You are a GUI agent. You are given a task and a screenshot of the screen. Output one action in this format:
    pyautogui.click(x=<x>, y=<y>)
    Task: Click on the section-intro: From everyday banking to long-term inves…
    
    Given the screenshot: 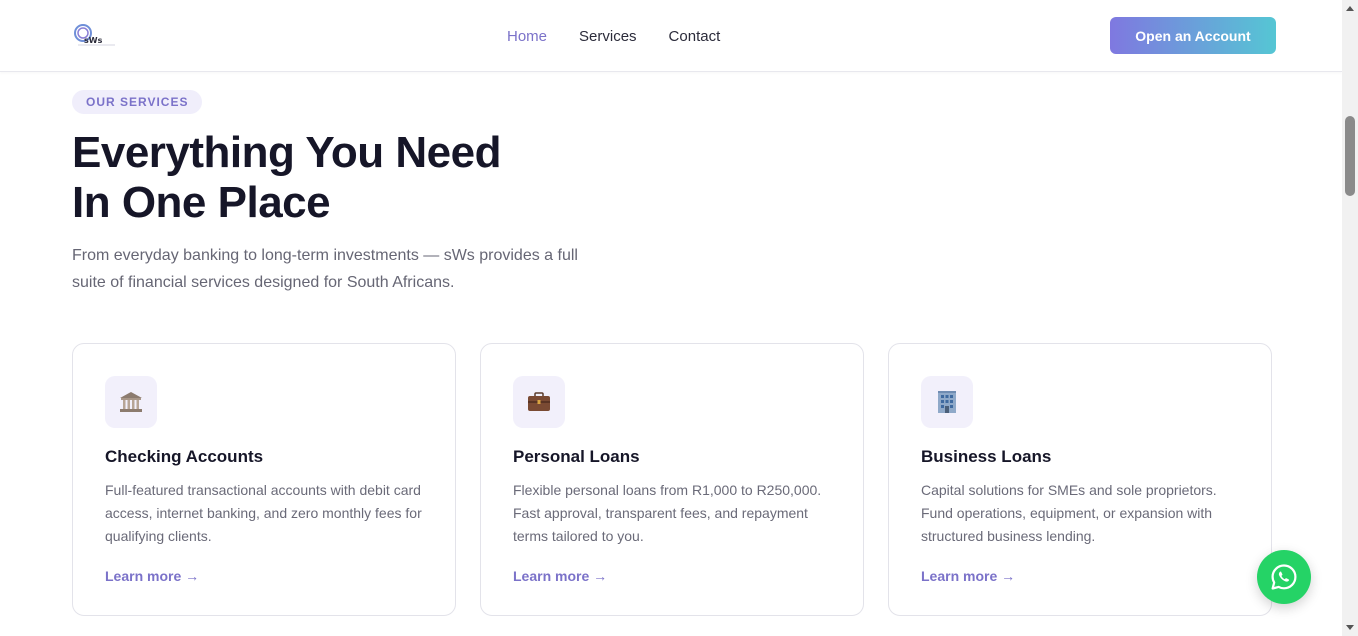 What is the action you would take?
    pyautogui.click(x=325, y=269)
    